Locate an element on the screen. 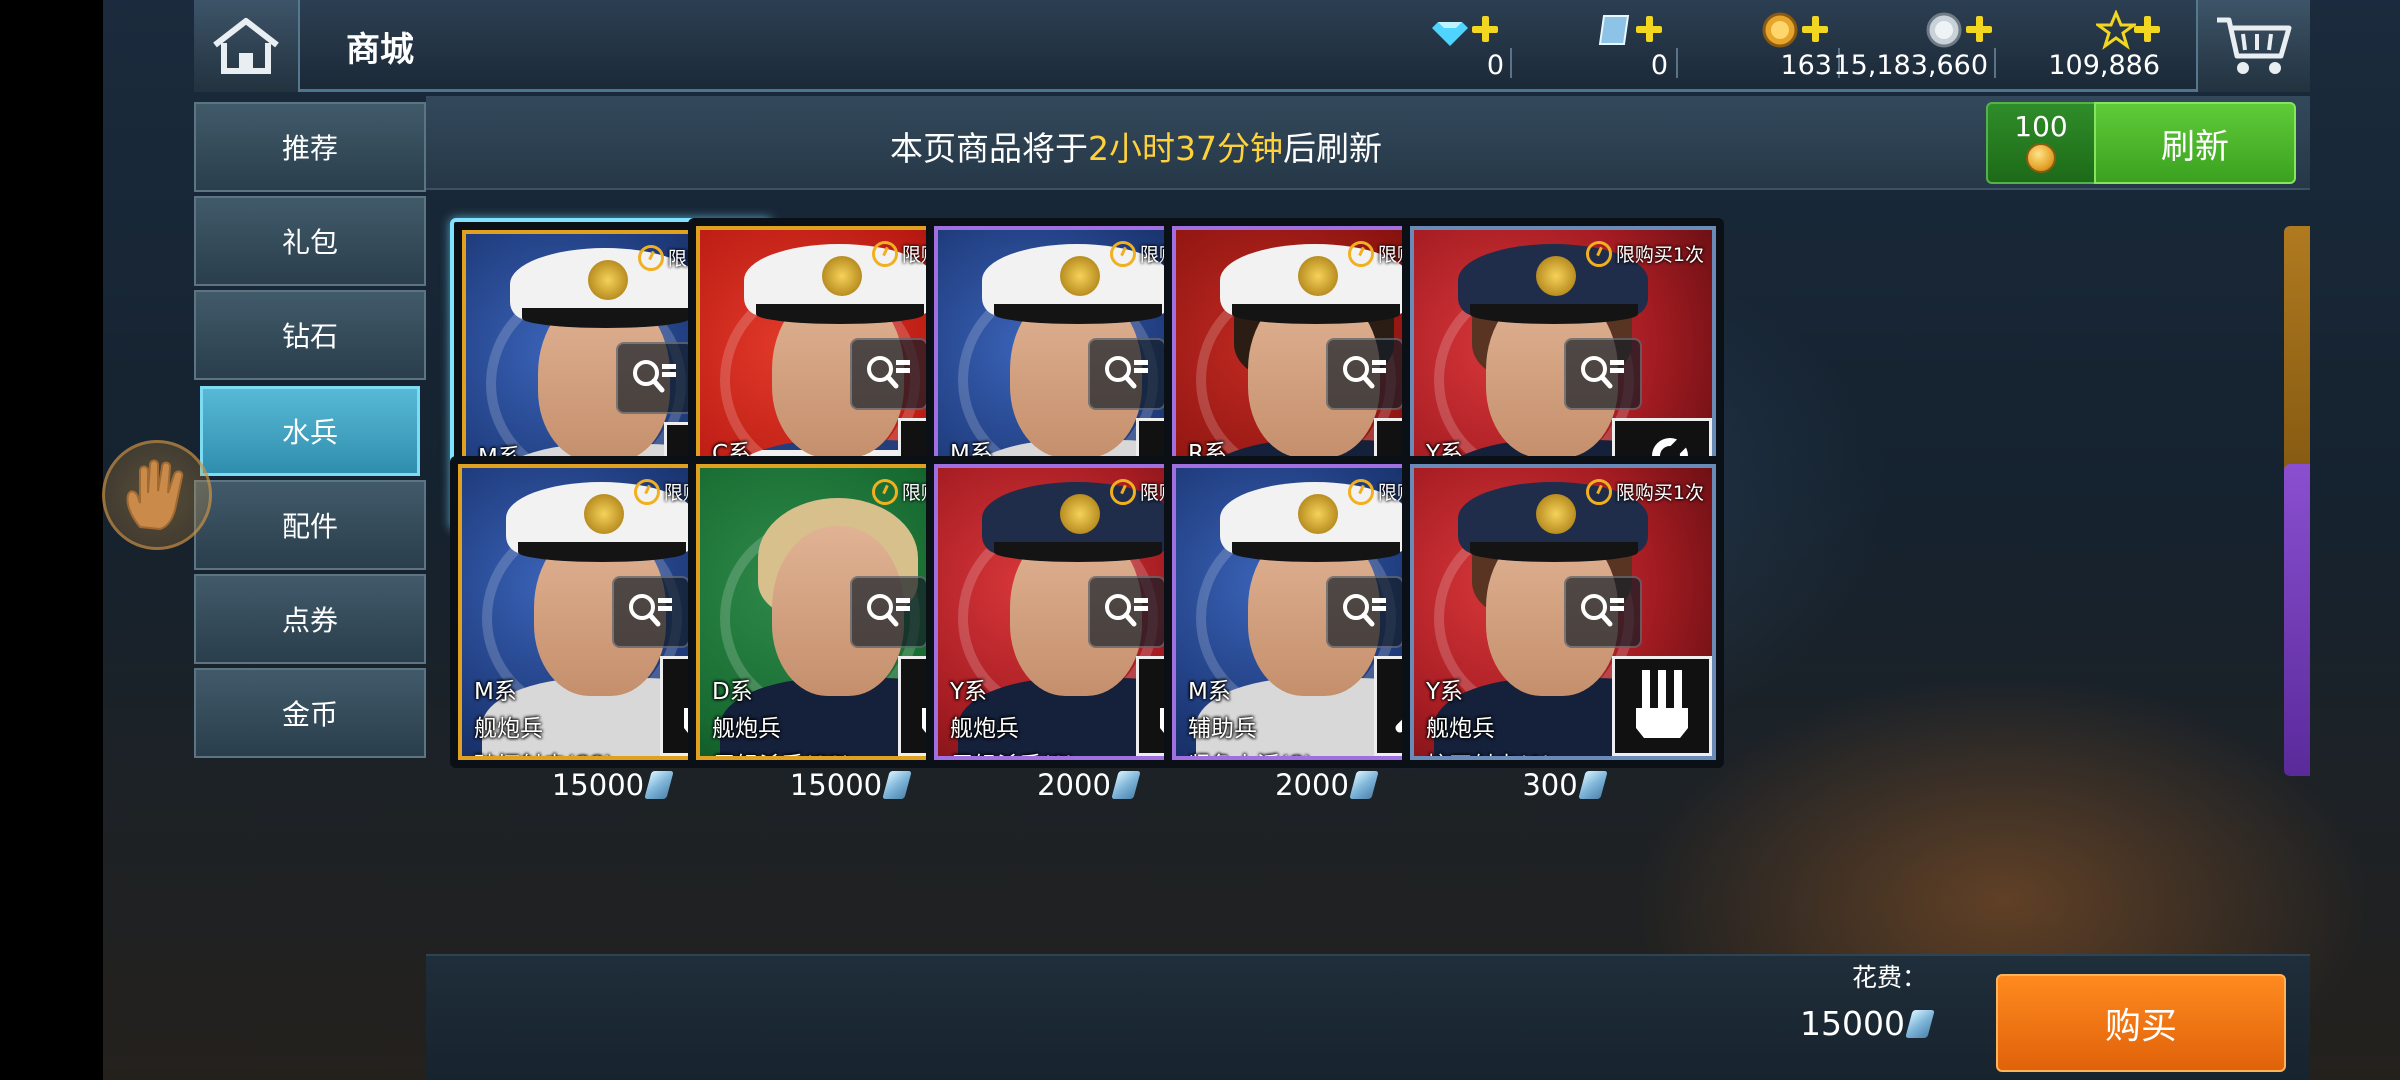 The image size is (2400, 1080). cart-button is located at coordinates (2253, 46).